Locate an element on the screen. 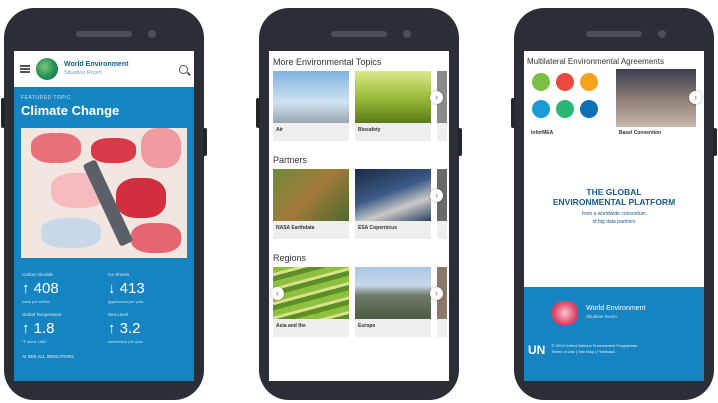 Image resolution: width=718 pixels, height=403 pixels. agreements-carousel: InforMEA Basel Convention › is located at coordinates (614, 104).